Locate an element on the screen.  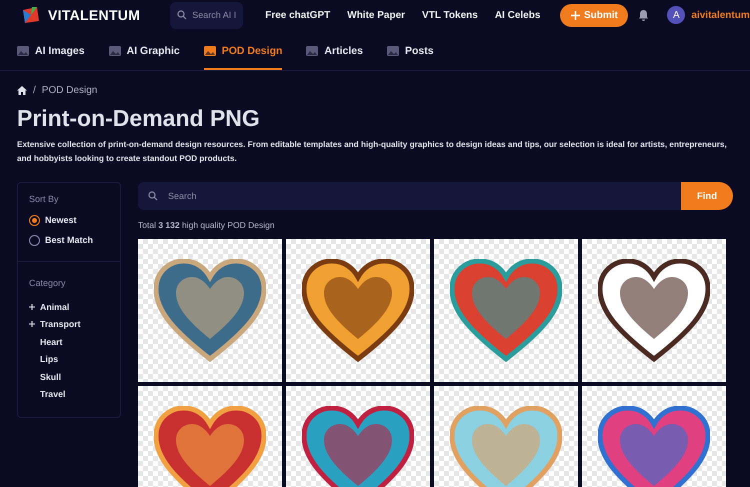
search-field: Search is located at coordinates (409, 196).